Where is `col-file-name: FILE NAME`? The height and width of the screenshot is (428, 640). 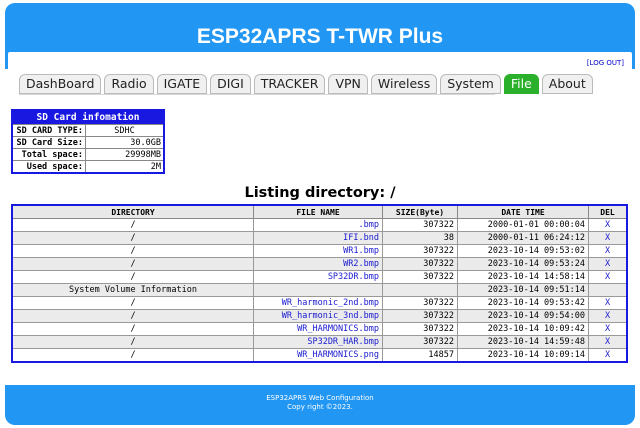 col-file-name: FILE NAME is located at coordinates (318, 211).